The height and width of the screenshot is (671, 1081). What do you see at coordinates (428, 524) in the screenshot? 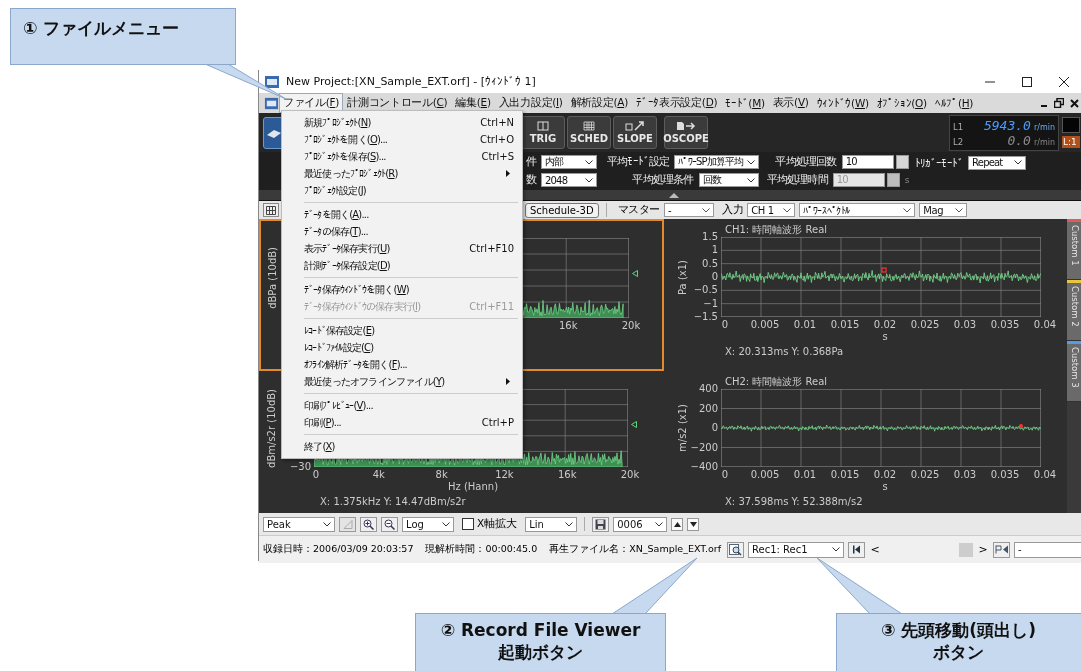
I see `dropdown: Log` at bounding box center [428, 524].